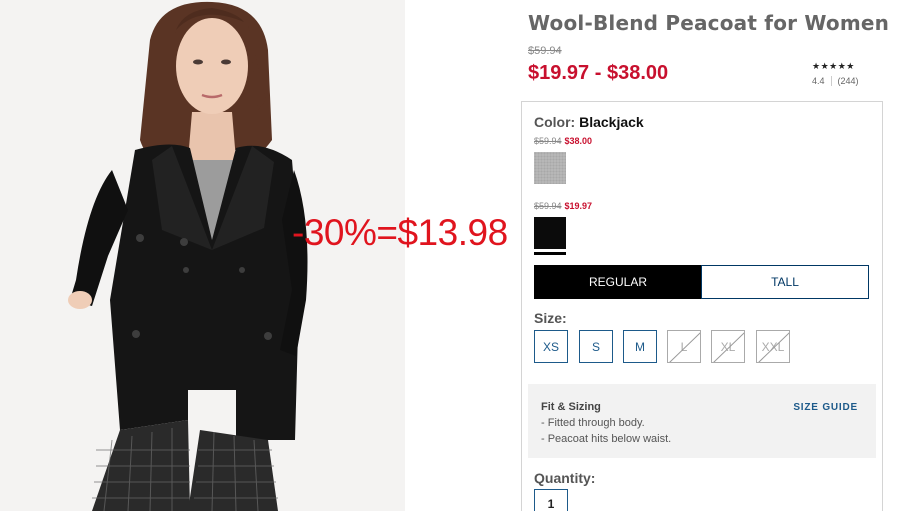  What do you see at coordinates (684, 346) in the screenshot?
I see `size-l-button: L` at bounding box center [684, 346].